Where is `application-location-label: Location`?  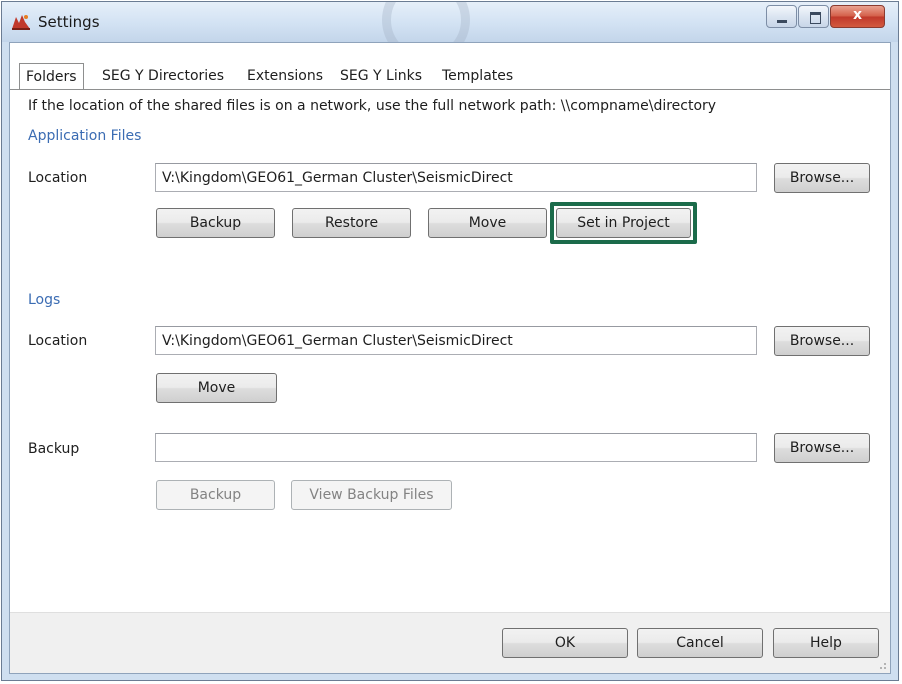 application-location-label: Location is located at coordinates (58, 178).